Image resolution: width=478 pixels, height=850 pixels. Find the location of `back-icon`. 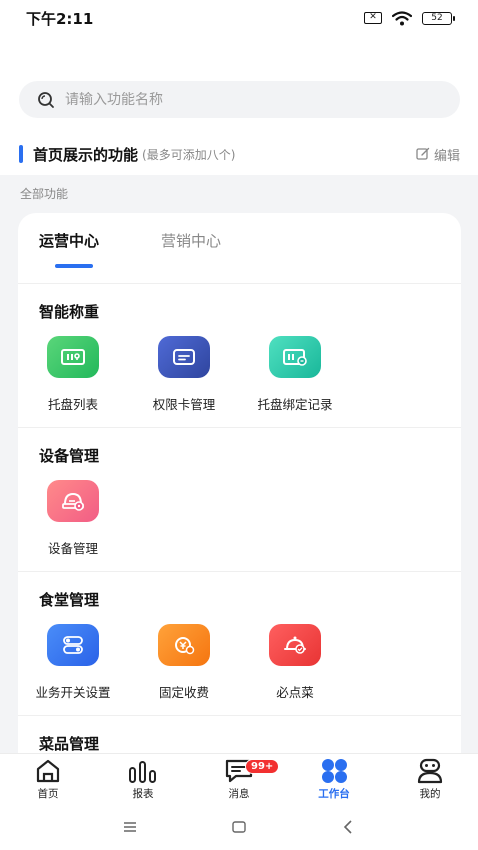

back-icon is located at coordinates (347, 827).